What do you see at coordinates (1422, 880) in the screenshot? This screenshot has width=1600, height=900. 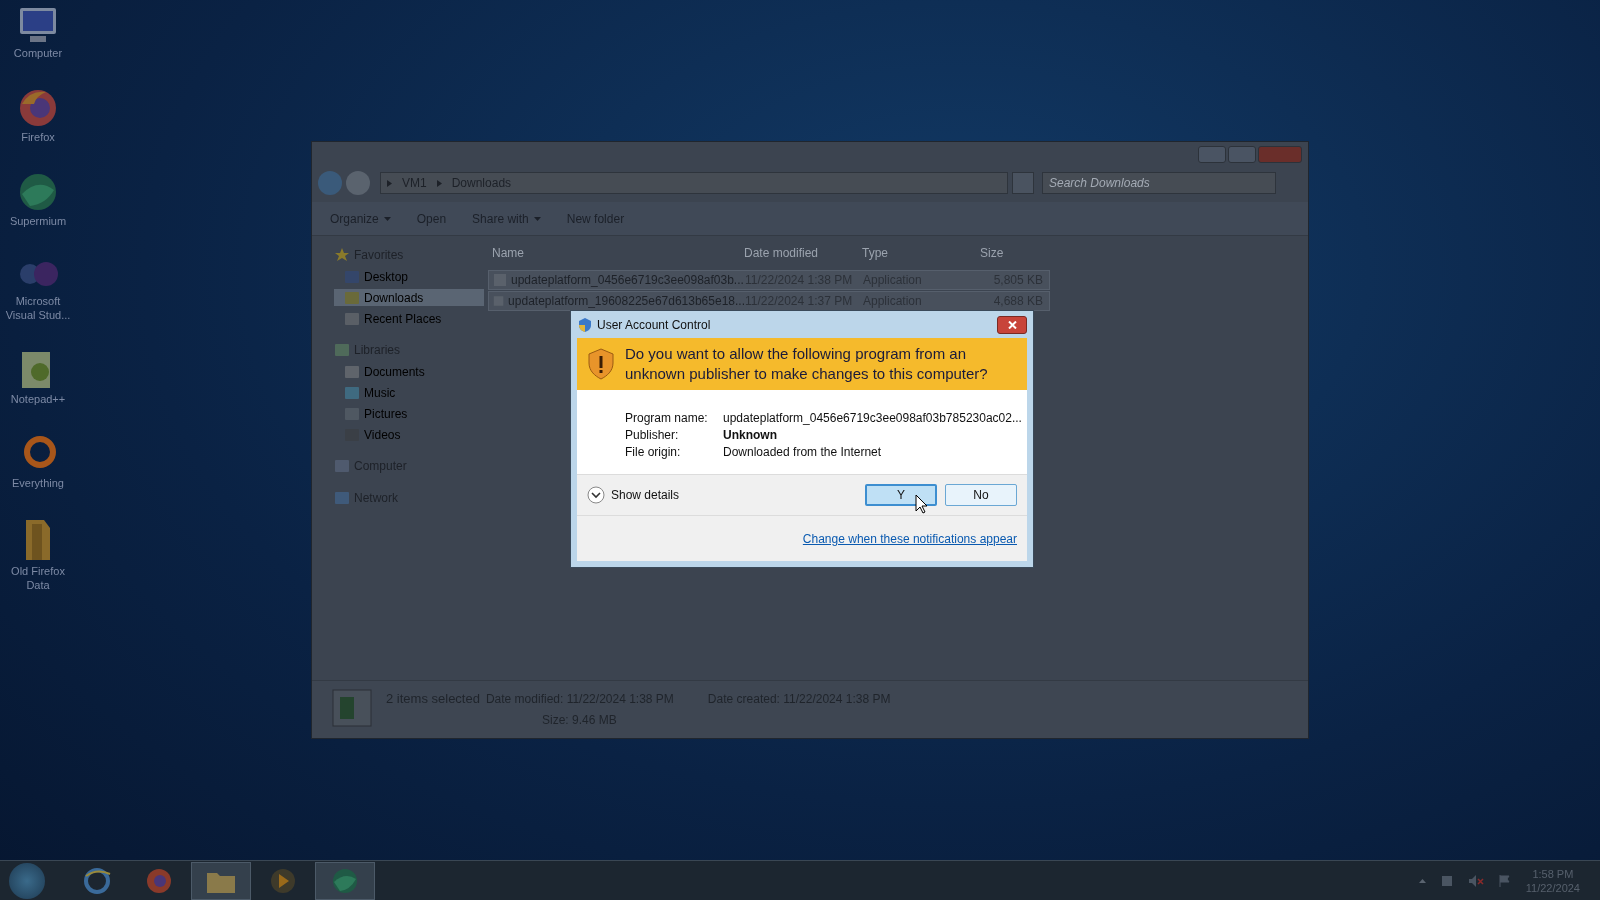 I see `tray-arrow-icon` at bounding box center [1422, 880].